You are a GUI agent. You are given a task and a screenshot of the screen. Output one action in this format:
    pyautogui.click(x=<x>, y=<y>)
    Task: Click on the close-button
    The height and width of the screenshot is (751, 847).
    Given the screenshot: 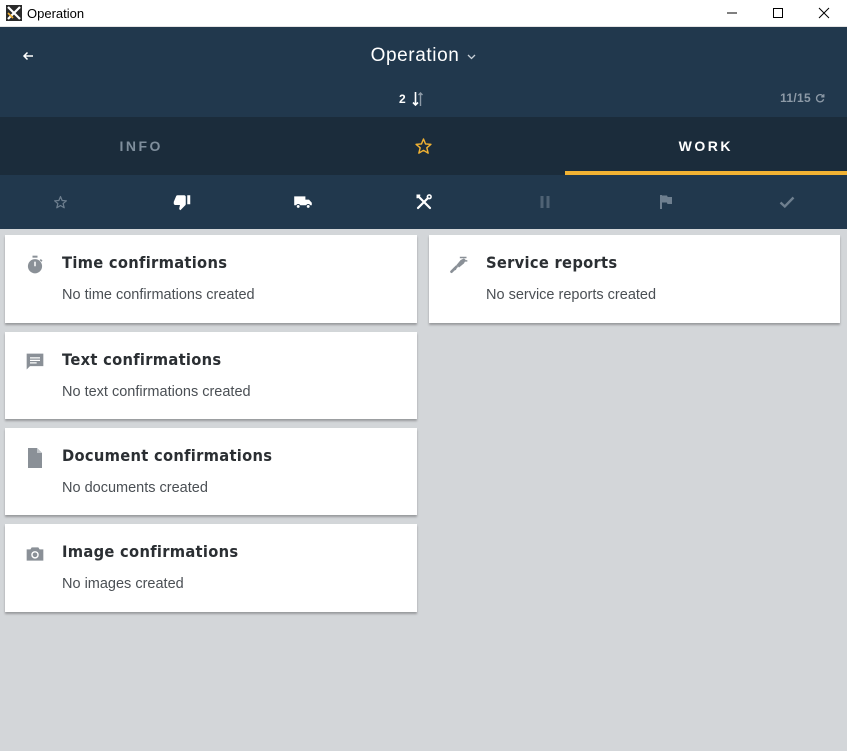 What is the action you would take?
    pyautogui.click(x=824, y=13)
    